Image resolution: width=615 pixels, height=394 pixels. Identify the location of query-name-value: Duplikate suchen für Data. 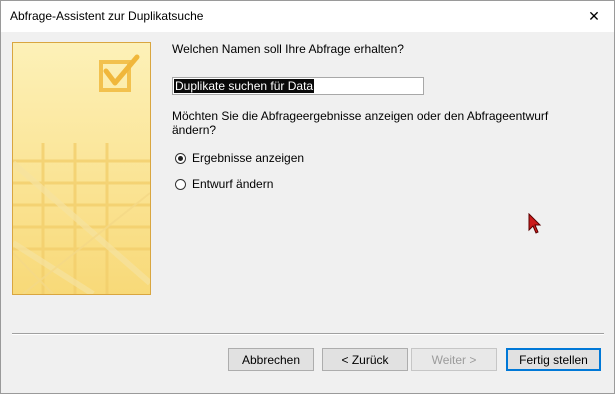
(244, 86).